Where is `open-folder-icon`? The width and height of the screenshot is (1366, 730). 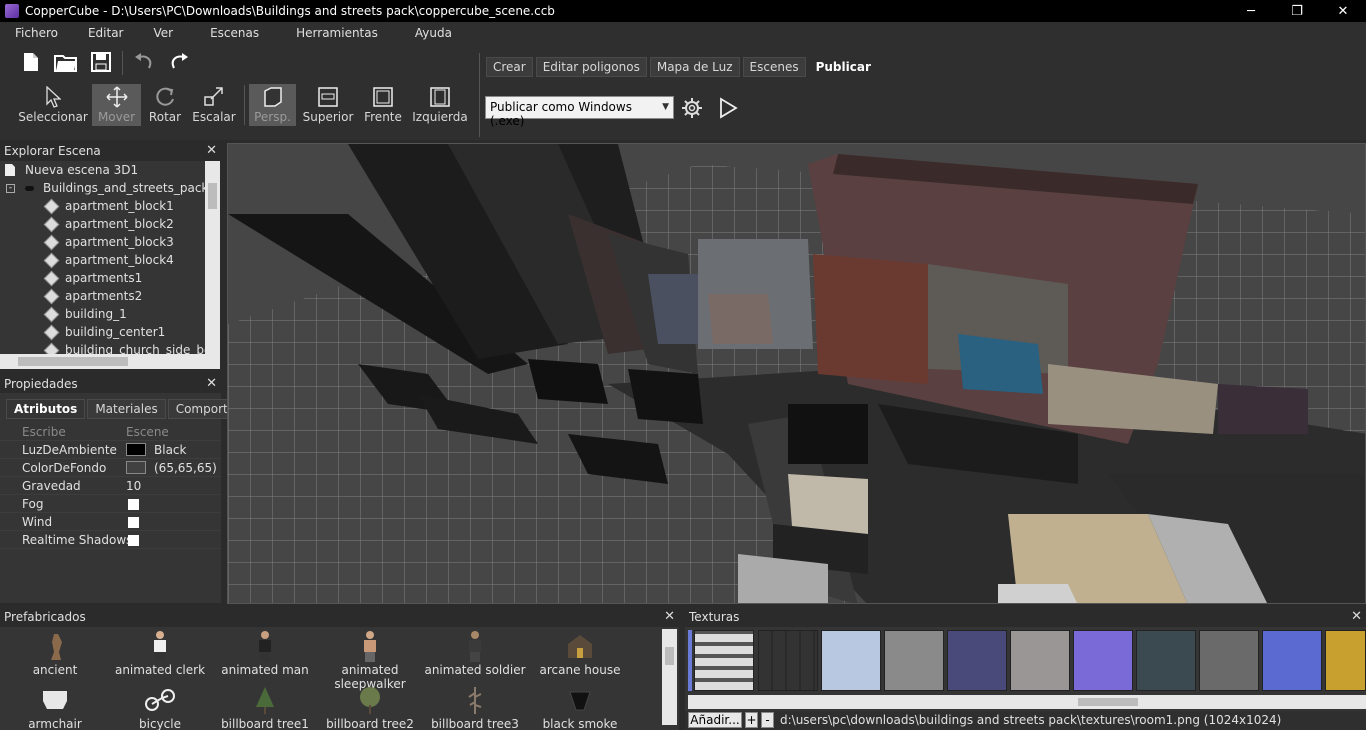 open-folder-icon is located at coordinates (66, 62).